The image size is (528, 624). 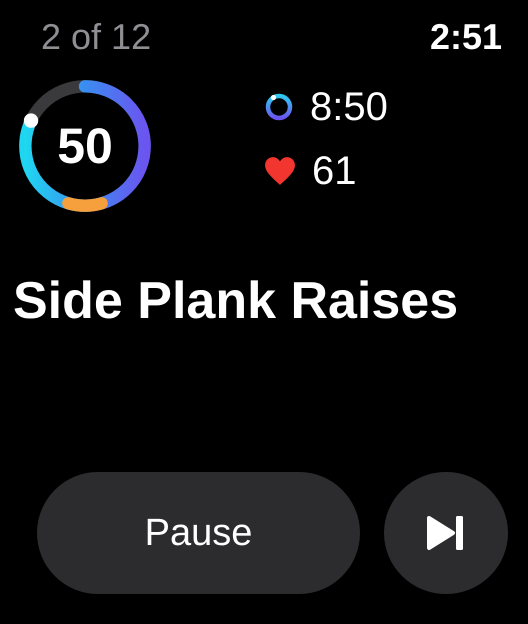 What do you see at coordinates (334, 171) in the screenshot?
I see `heart-rate: 61` at bounding box center [334, 171].